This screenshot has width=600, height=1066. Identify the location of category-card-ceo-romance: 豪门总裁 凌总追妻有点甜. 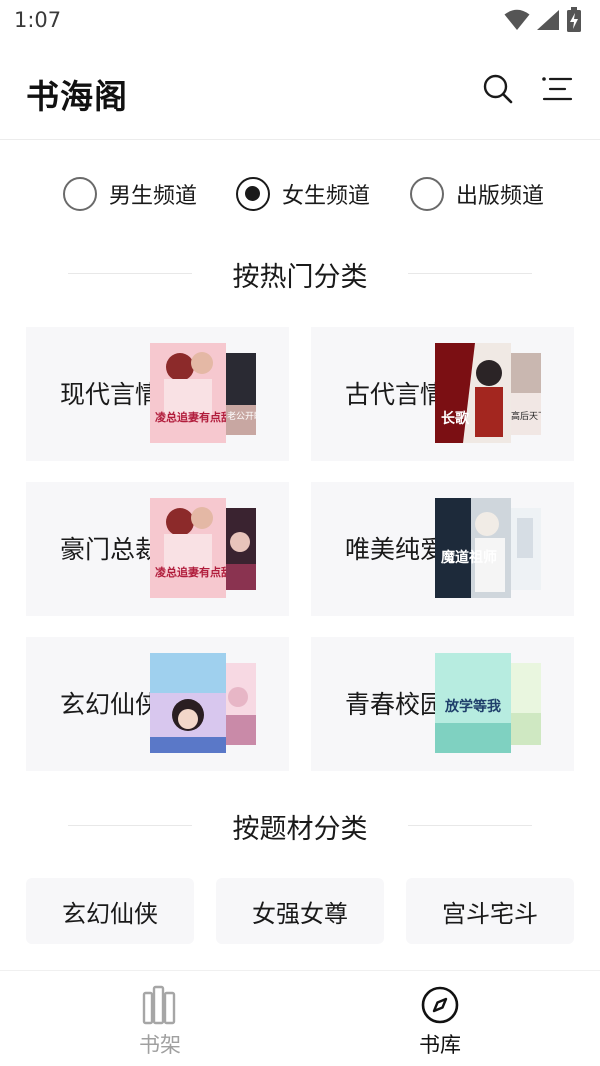
(157, 549).